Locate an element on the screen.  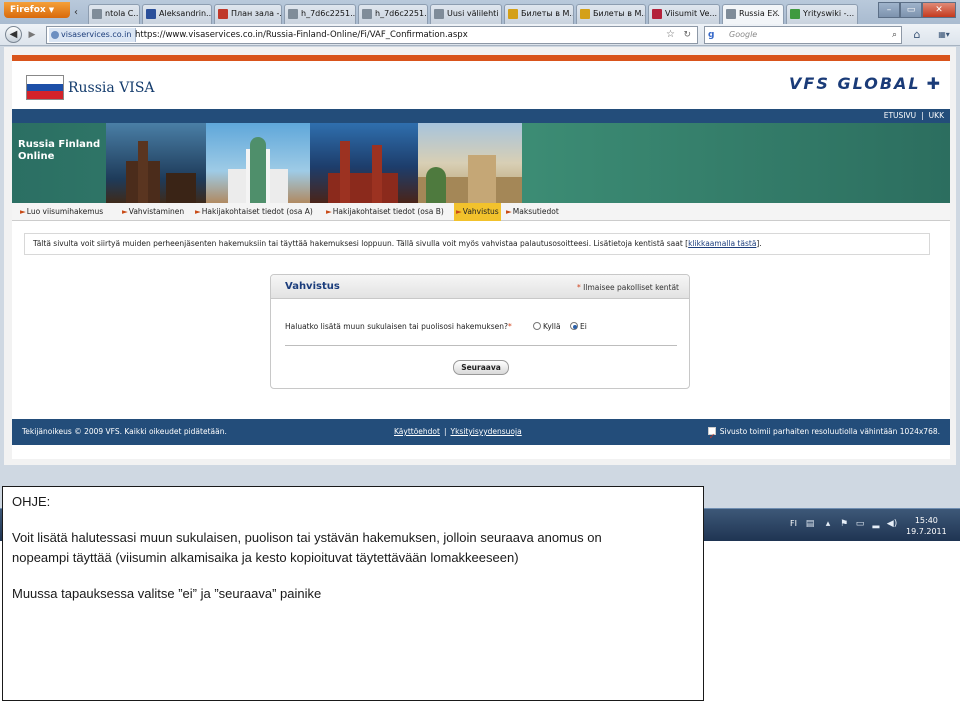
close-icon: ✕ is located at coordinates (939, 10).